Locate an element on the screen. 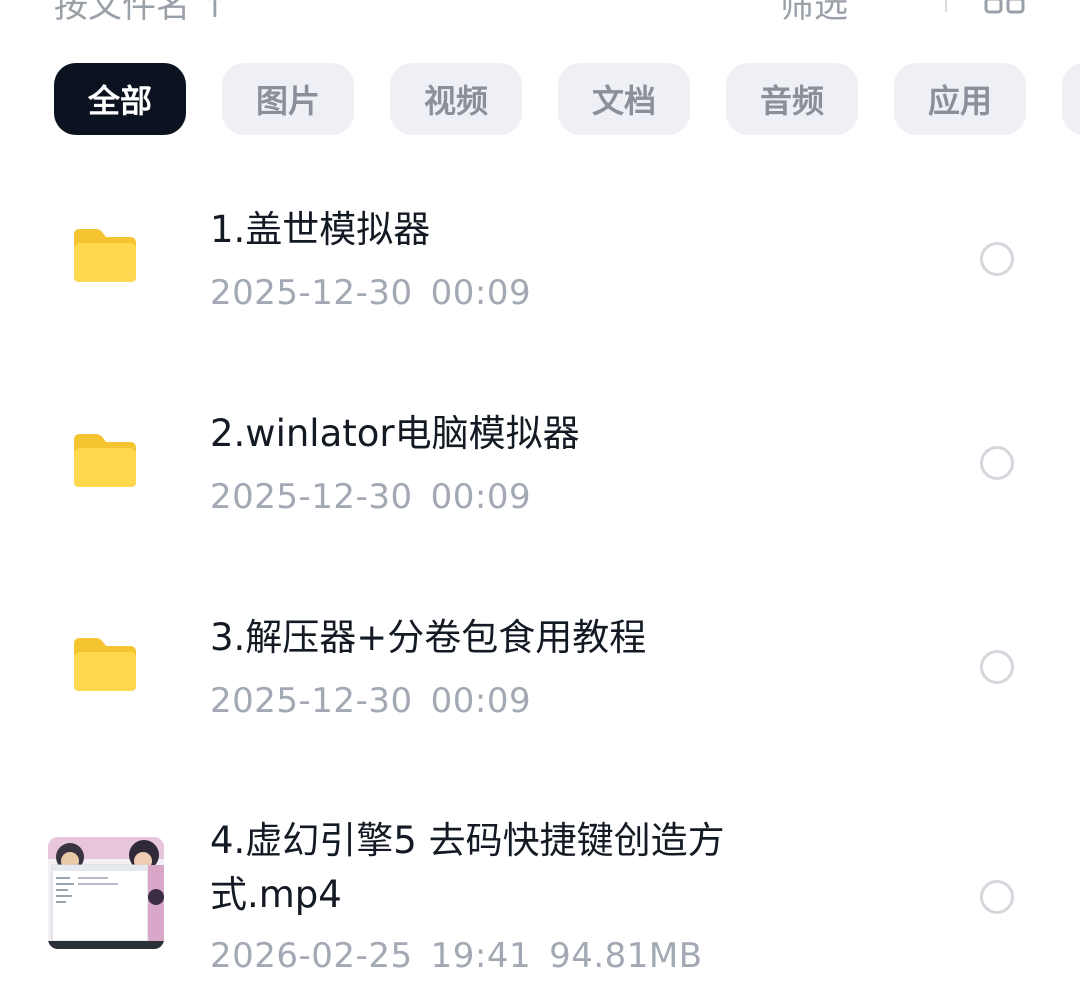  chip-apps: 应用 is located at coordinates (960, 99).